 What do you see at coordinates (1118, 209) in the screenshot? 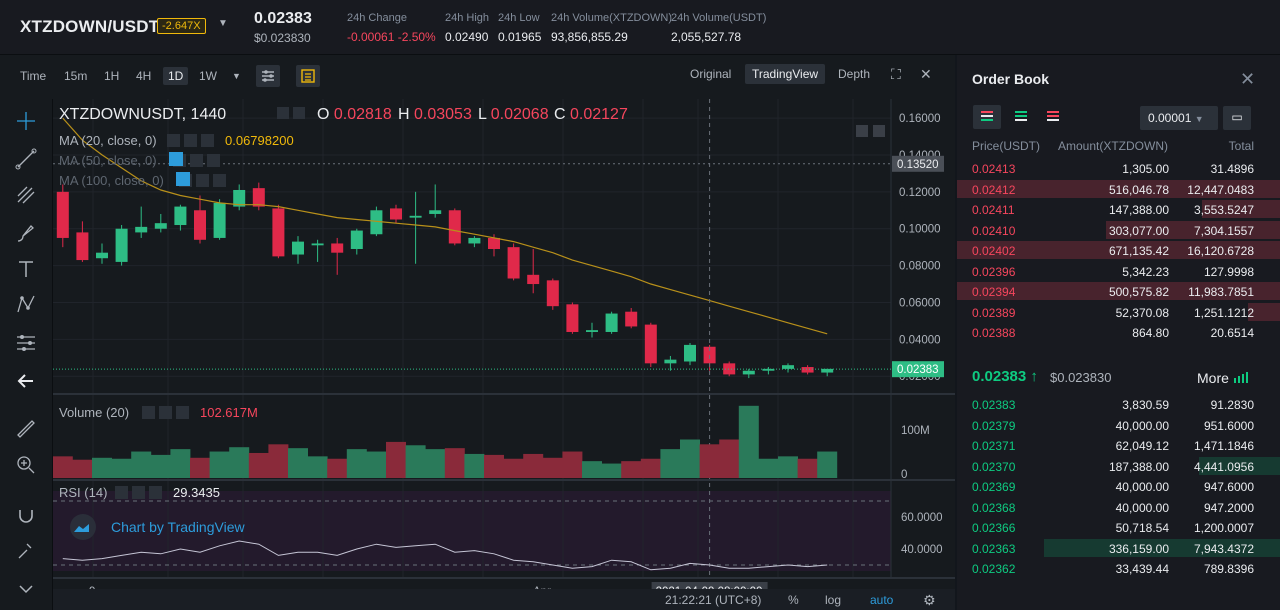
I see `ask-row: 0.02411 147,388.00 3,553.5247` at bounding box center [1118, 209].